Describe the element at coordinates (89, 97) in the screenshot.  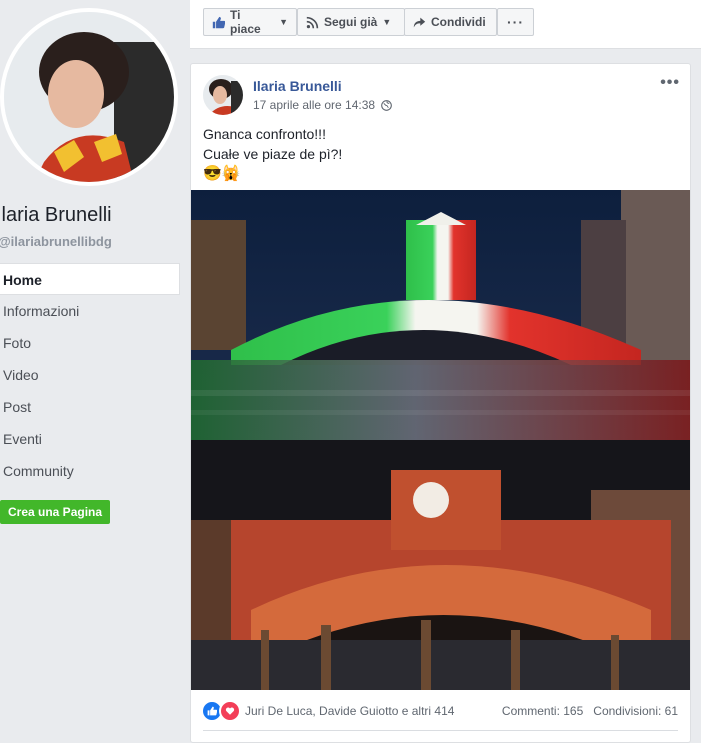
I see `profile-picture` at that location.